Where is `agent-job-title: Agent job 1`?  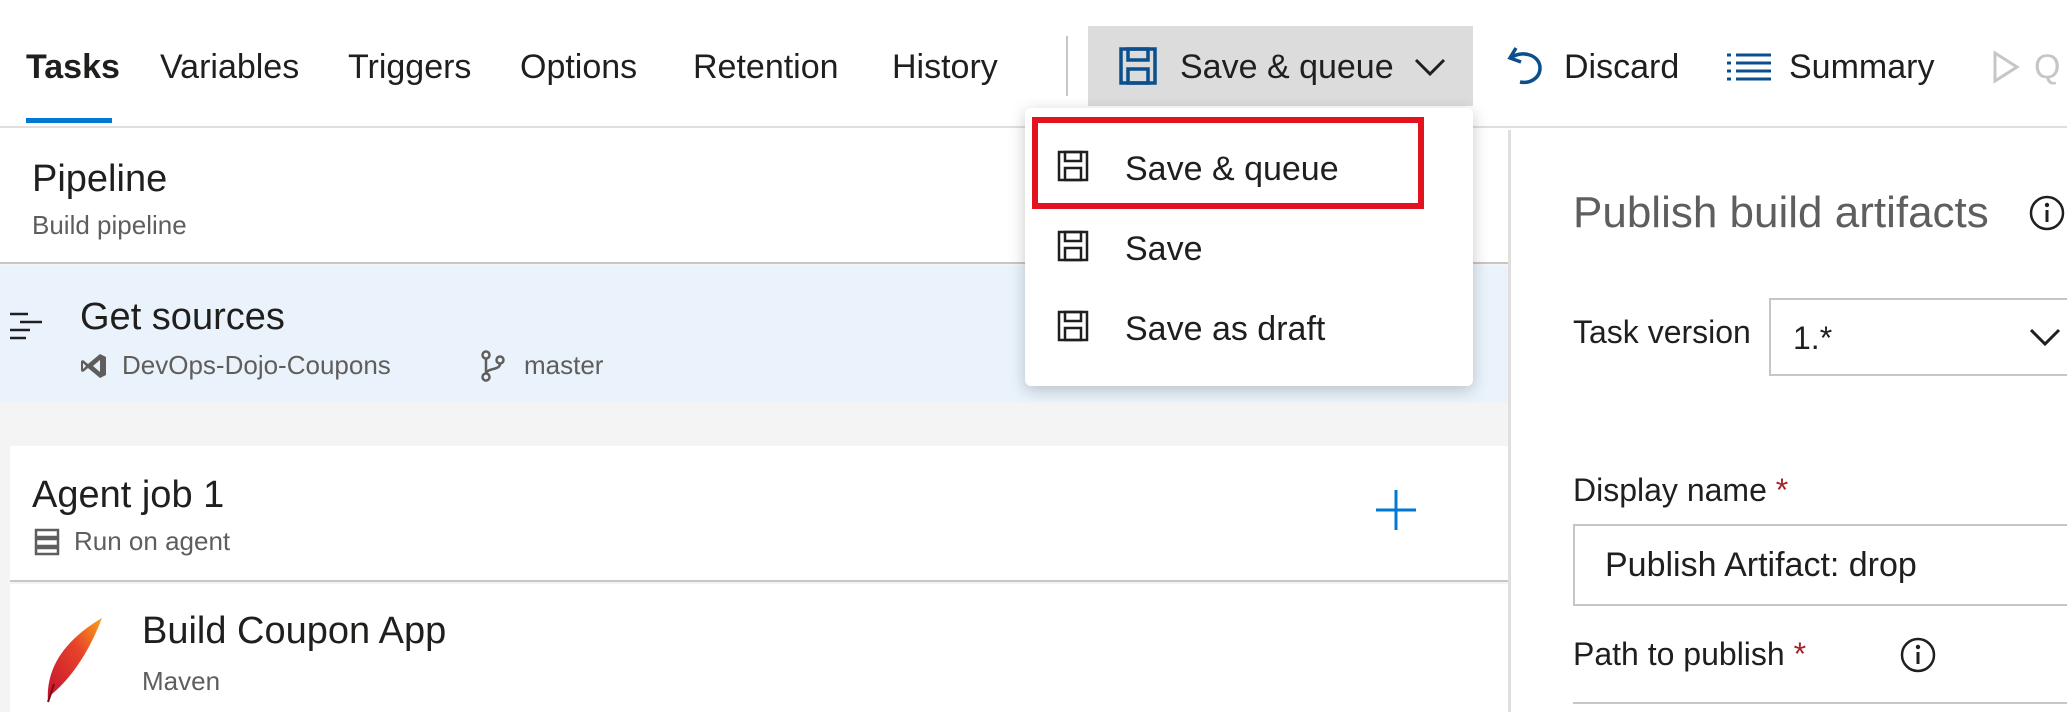
agent-job-title: Agent job 1 is located at coordinates (128, 495).